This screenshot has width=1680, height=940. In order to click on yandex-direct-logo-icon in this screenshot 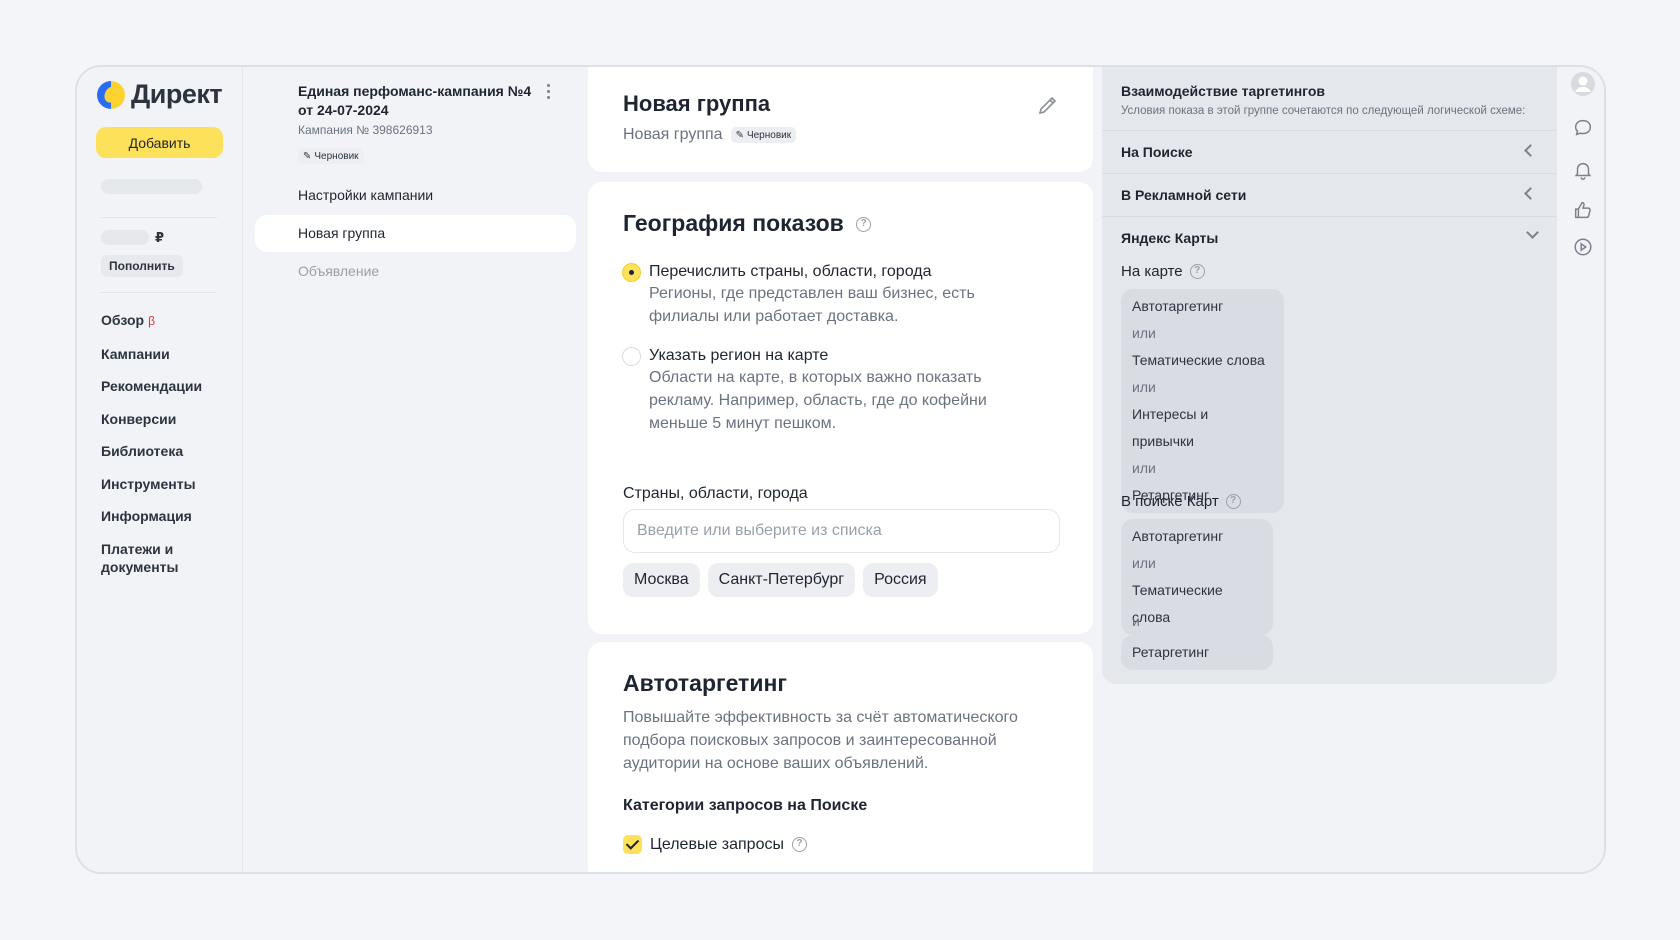, I will do `click(111, 94)`.